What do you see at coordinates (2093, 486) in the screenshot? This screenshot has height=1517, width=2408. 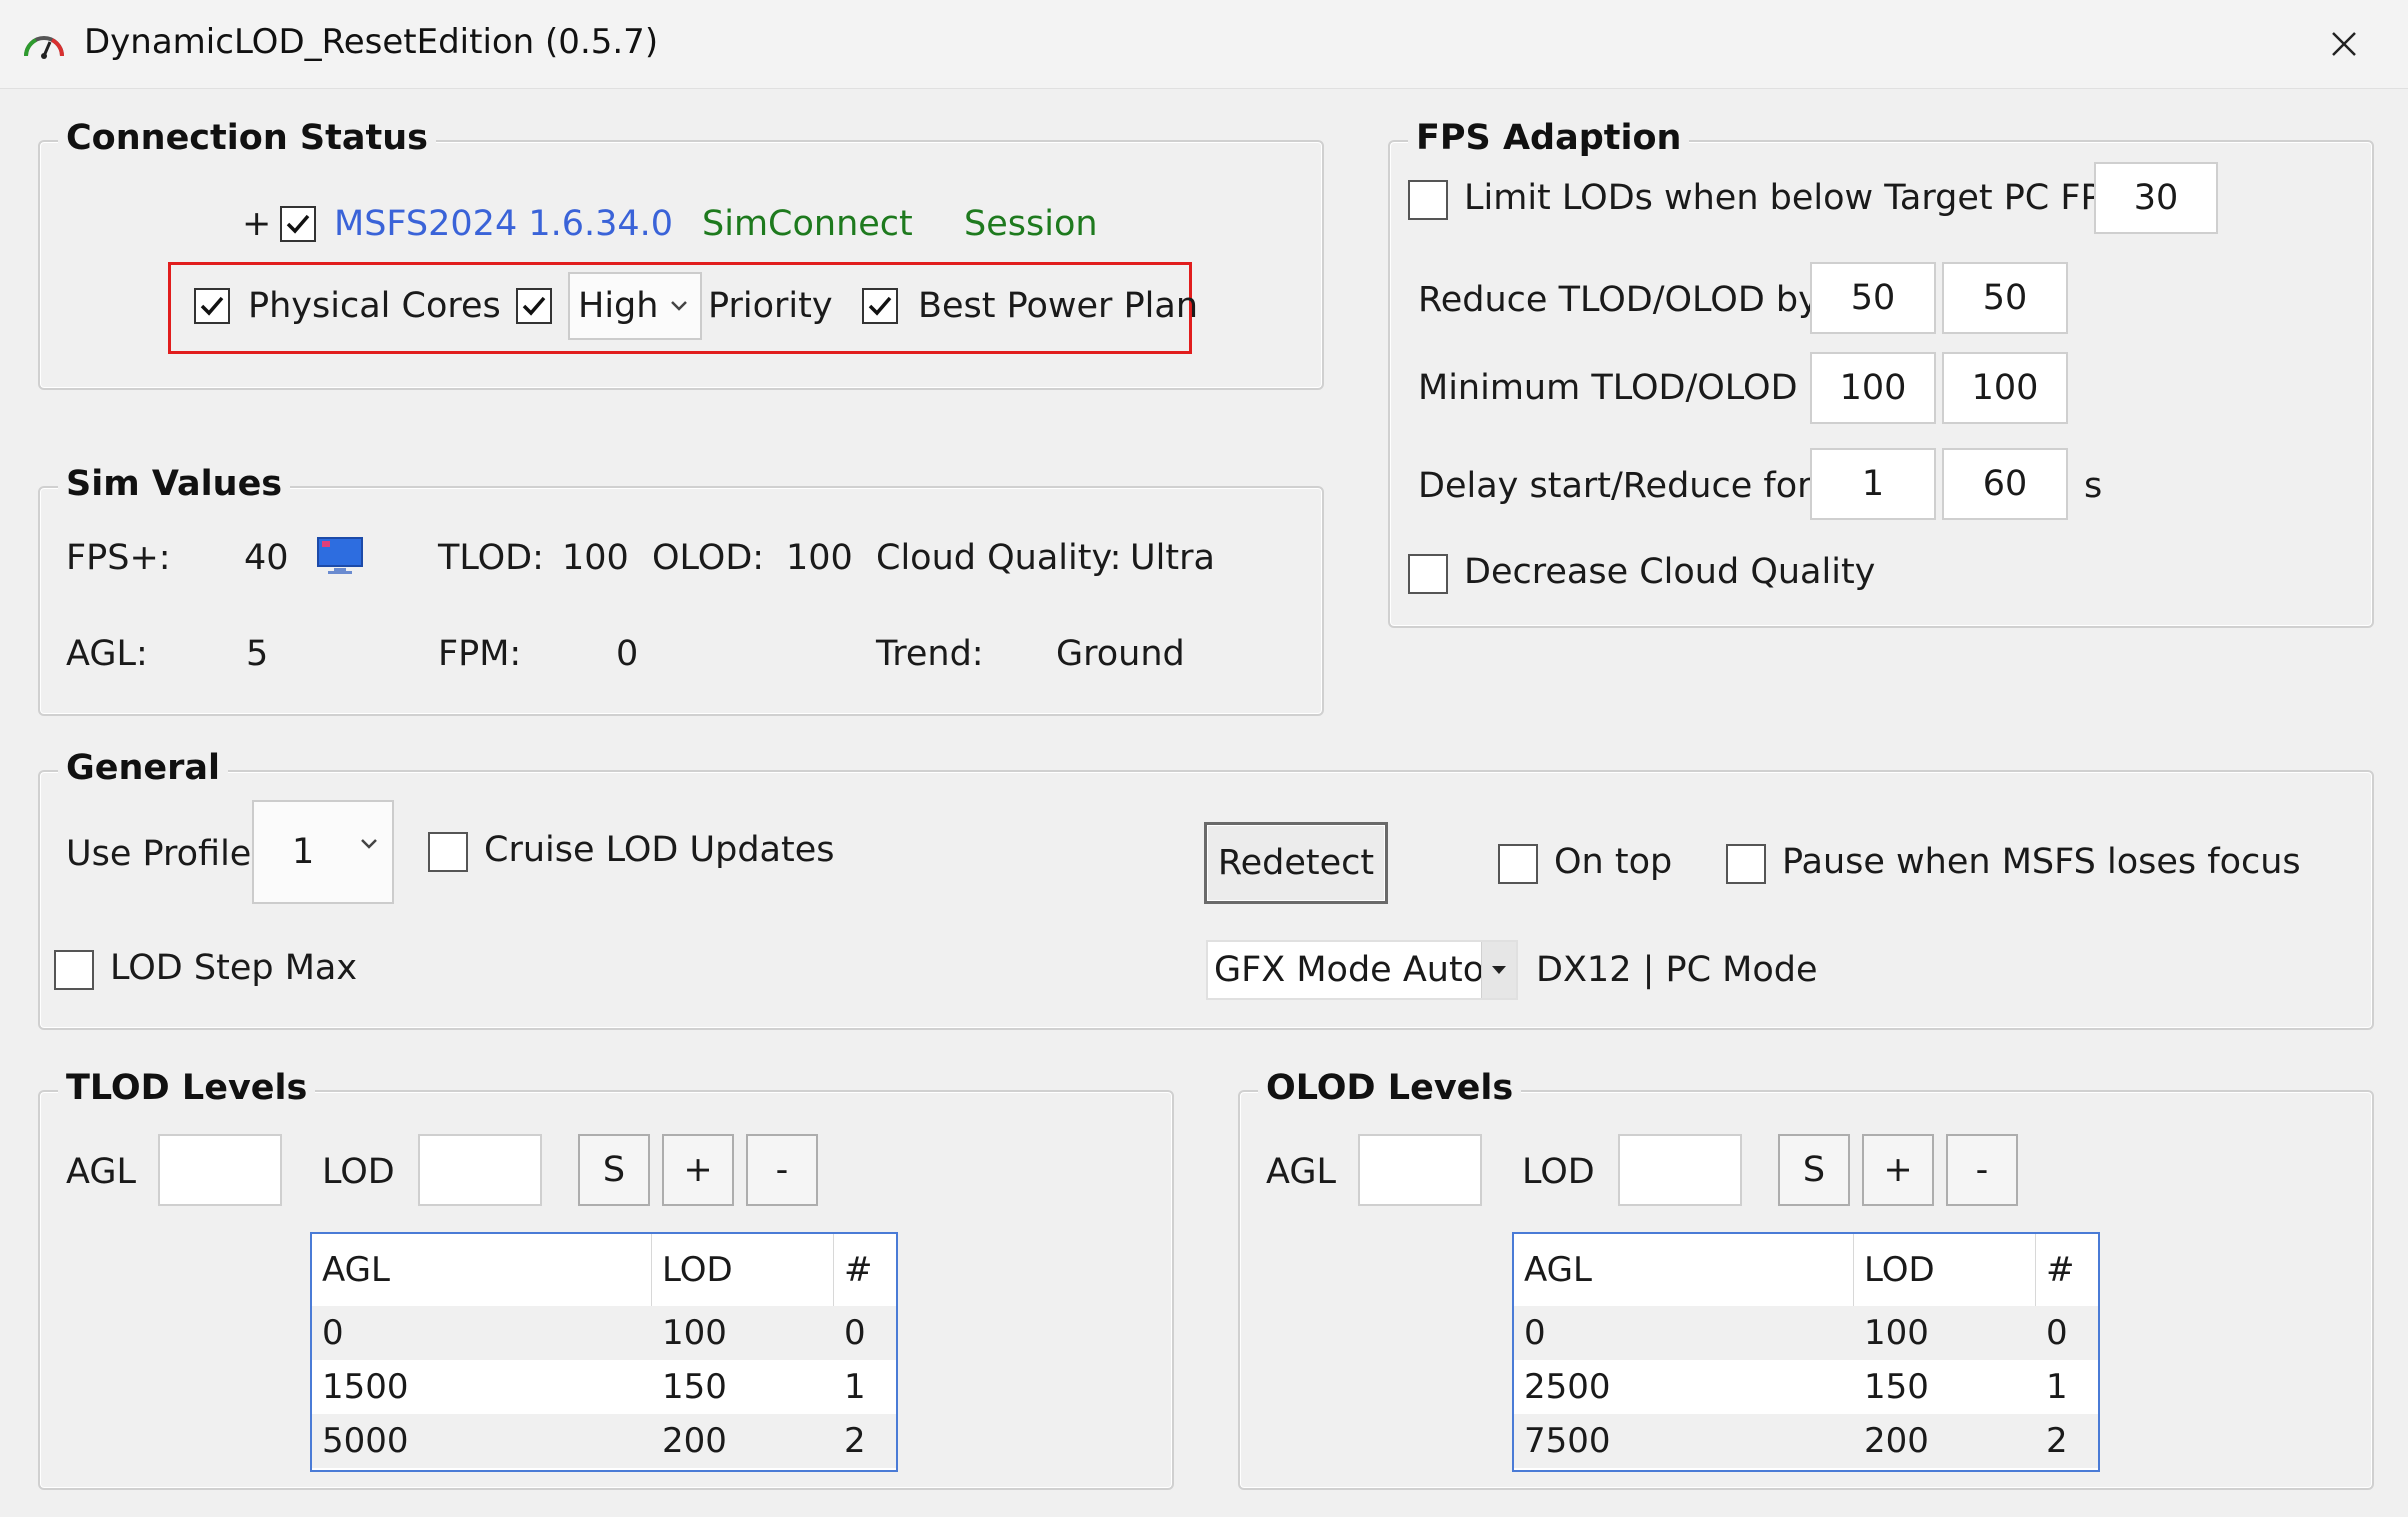 I see `seconds-unit-label: s` at bounding box center [2093, 486].